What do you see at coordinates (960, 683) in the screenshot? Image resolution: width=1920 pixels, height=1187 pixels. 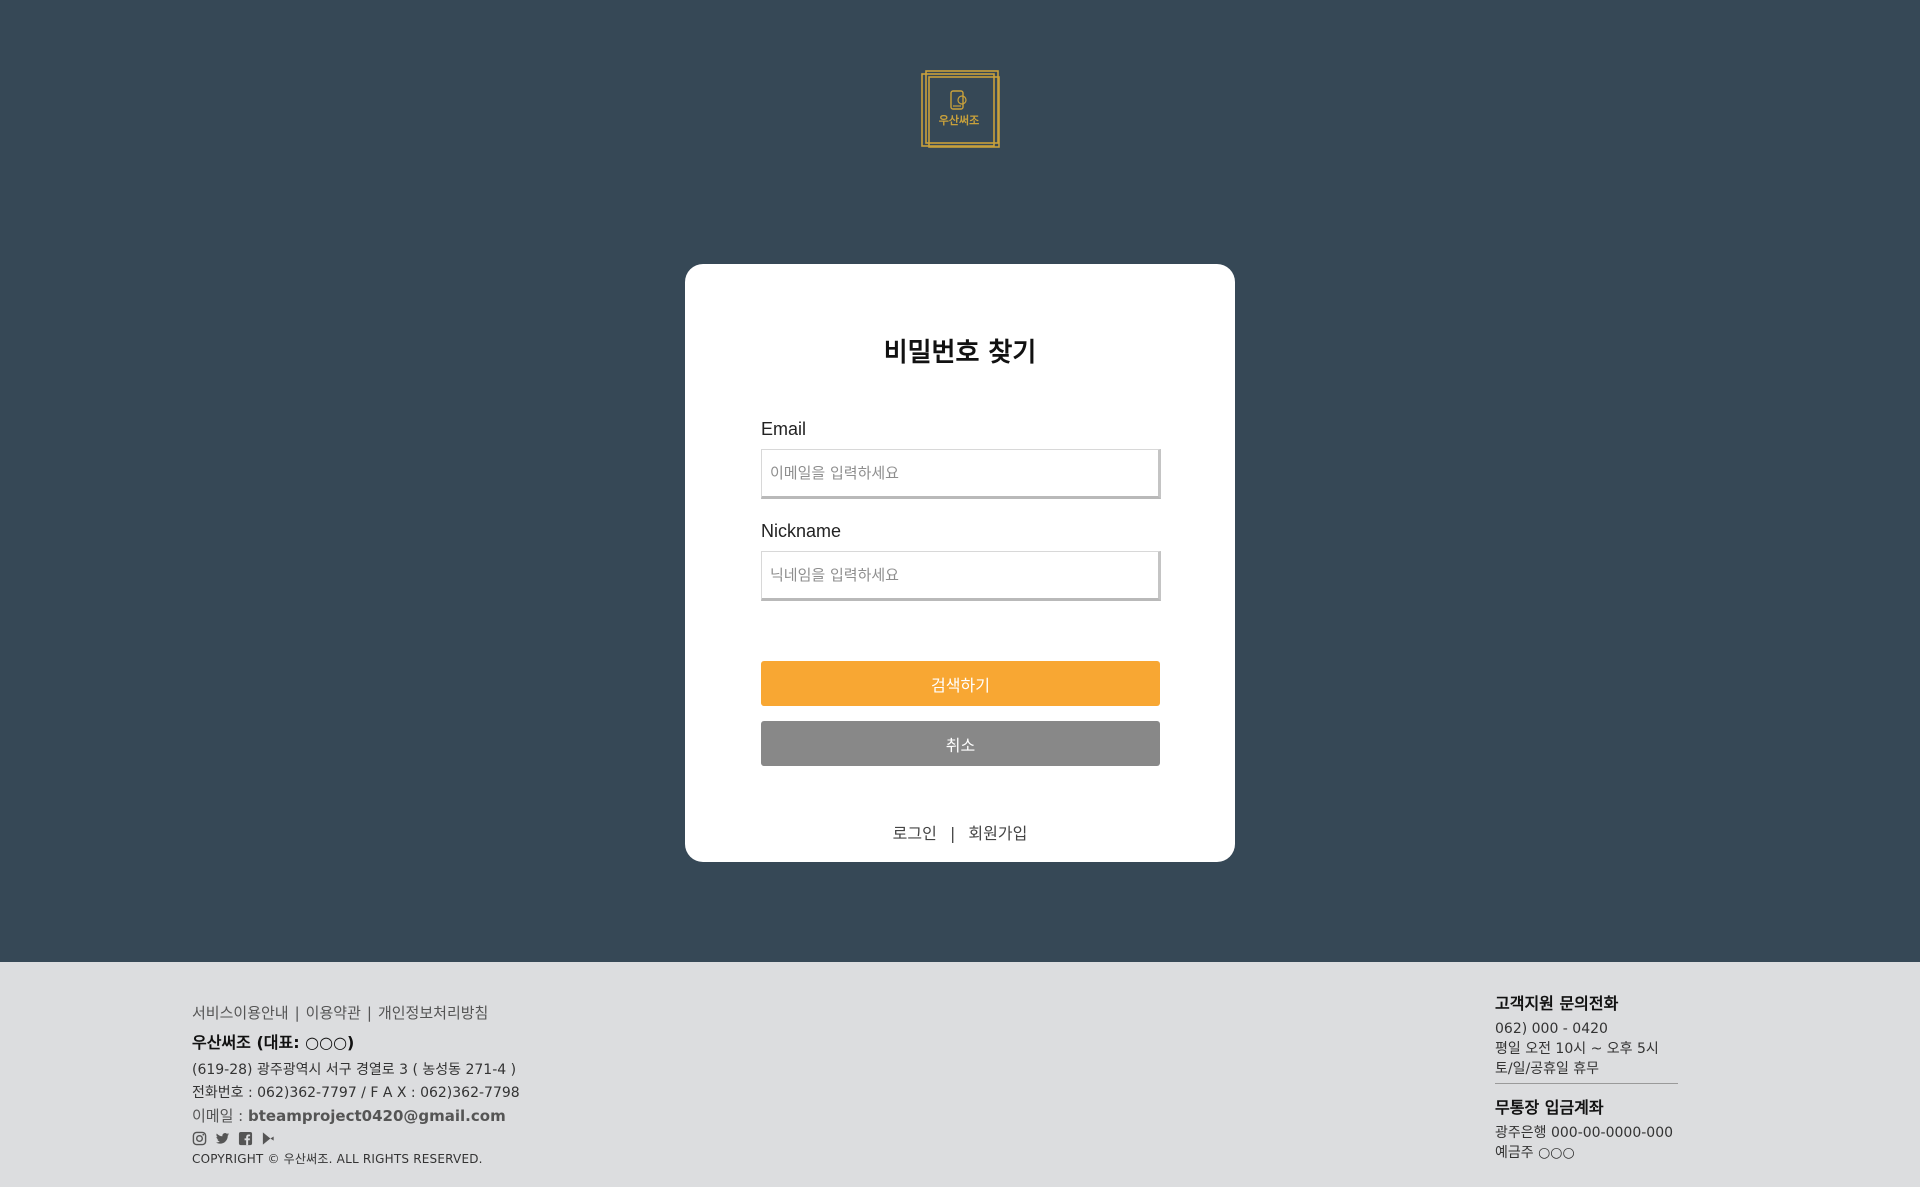 I see `search-button: 검색하기` at bounding box center [960, 683].